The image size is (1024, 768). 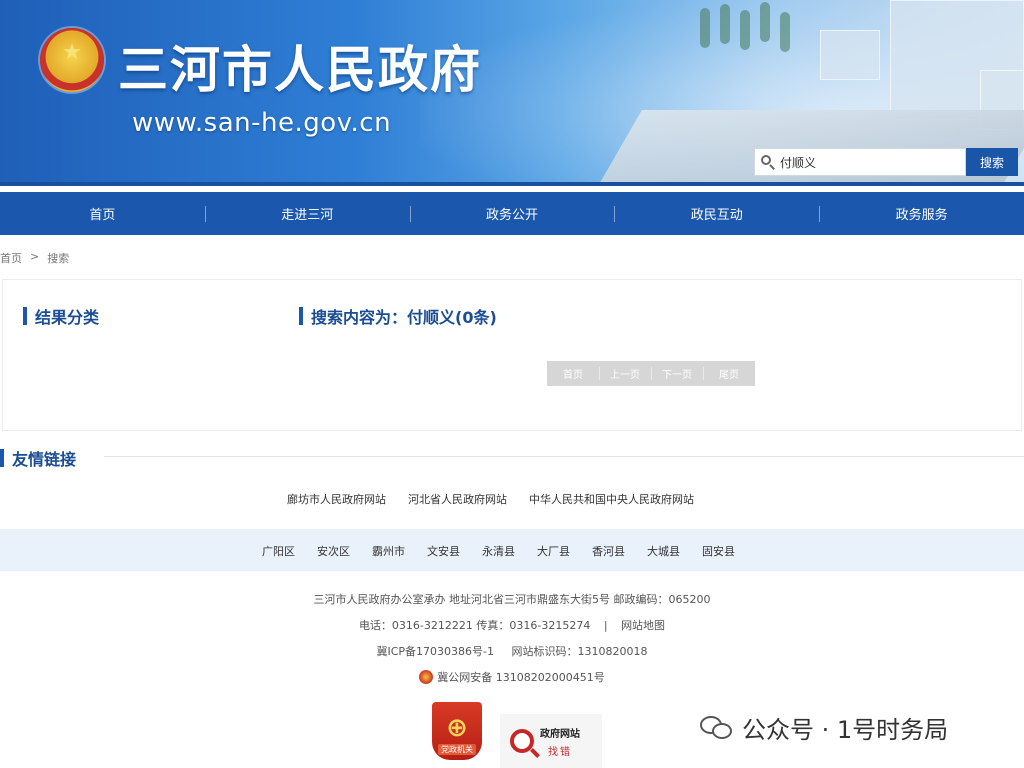 I want to click on footer-organizer: 三河市人民政府办公室承办 地址河北省三河市鼎盛东大街5号 邮政编码：065200, so click(x=512, y=599).